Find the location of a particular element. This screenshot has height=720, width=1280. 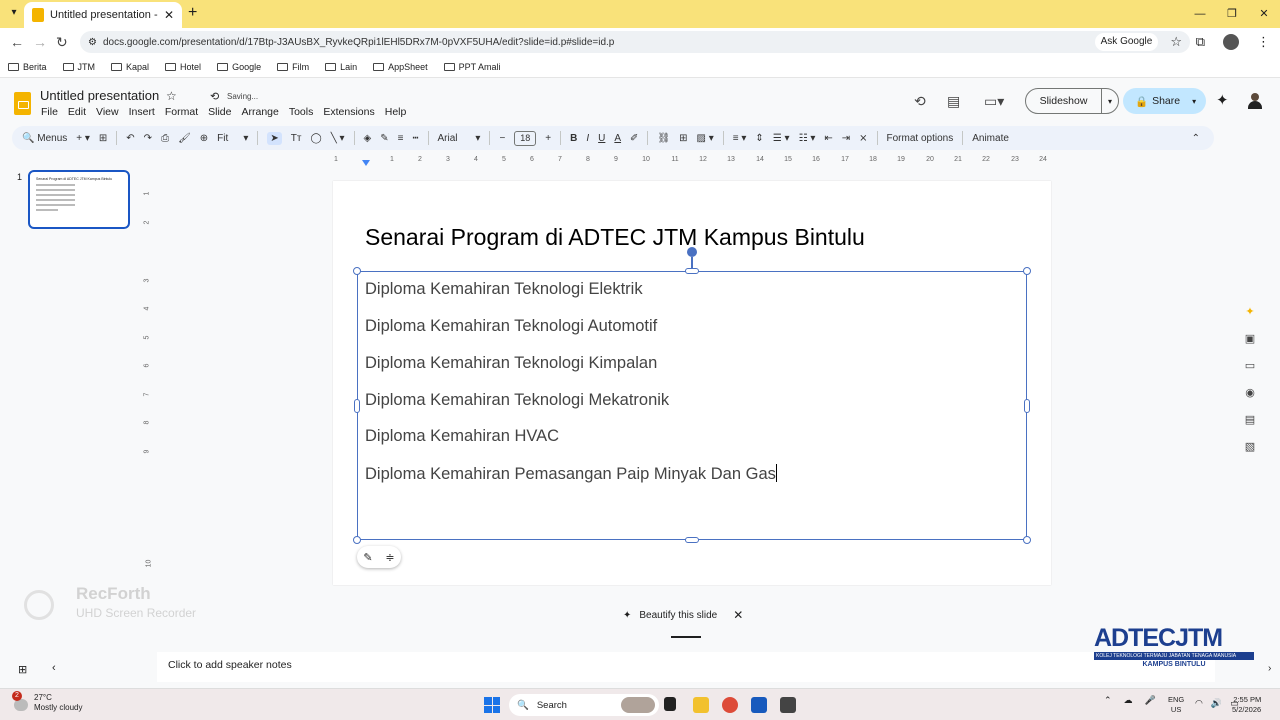

italic-icon: I is located at coordinates (587, 138).